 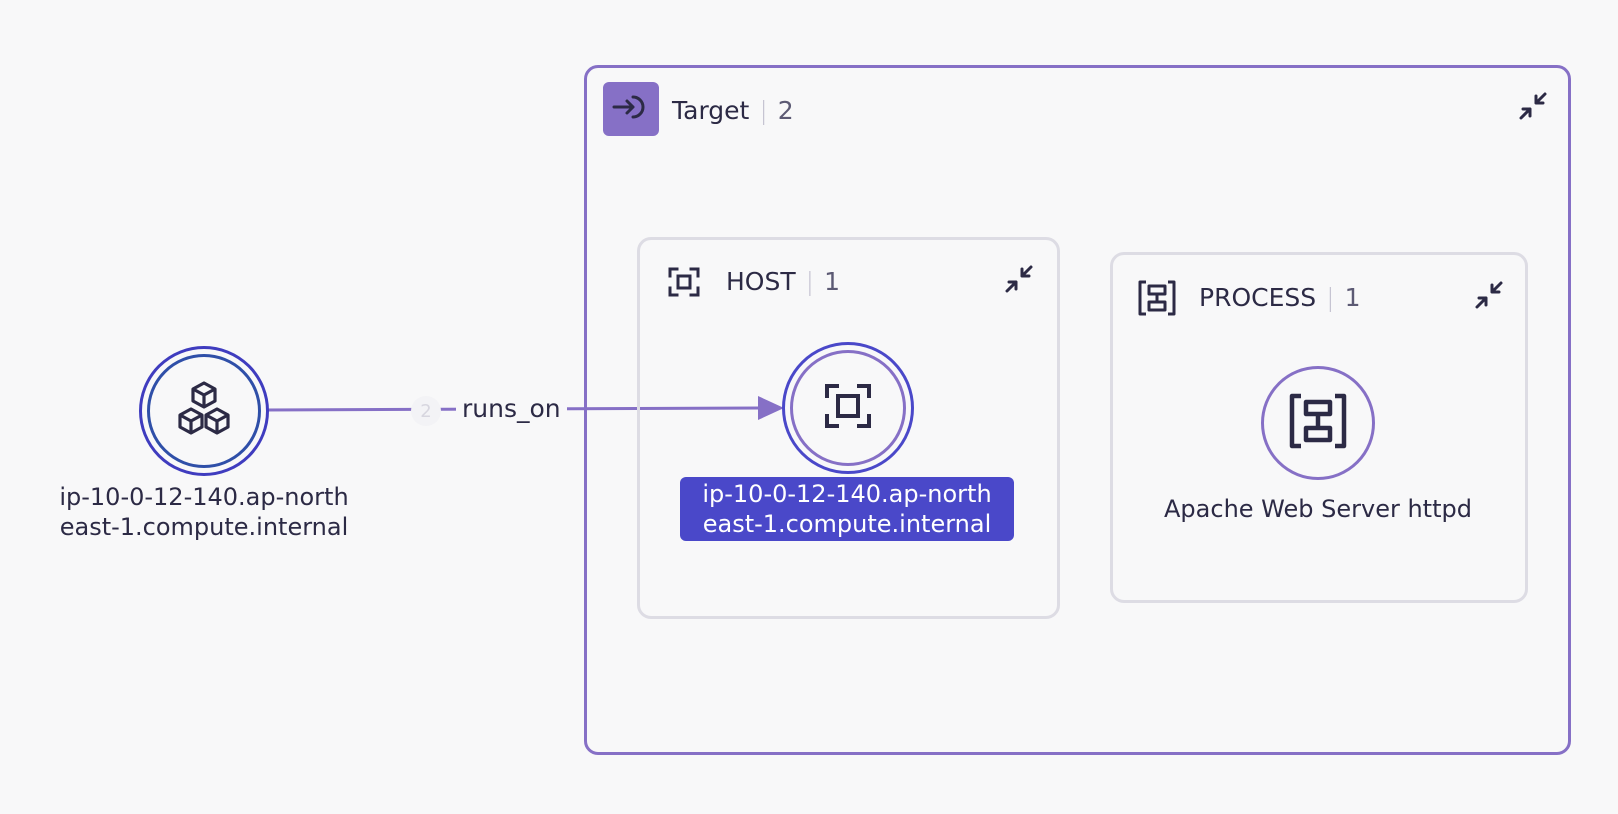 I want to click on target-group-header: Target | 2, so click(x=733, y=110).